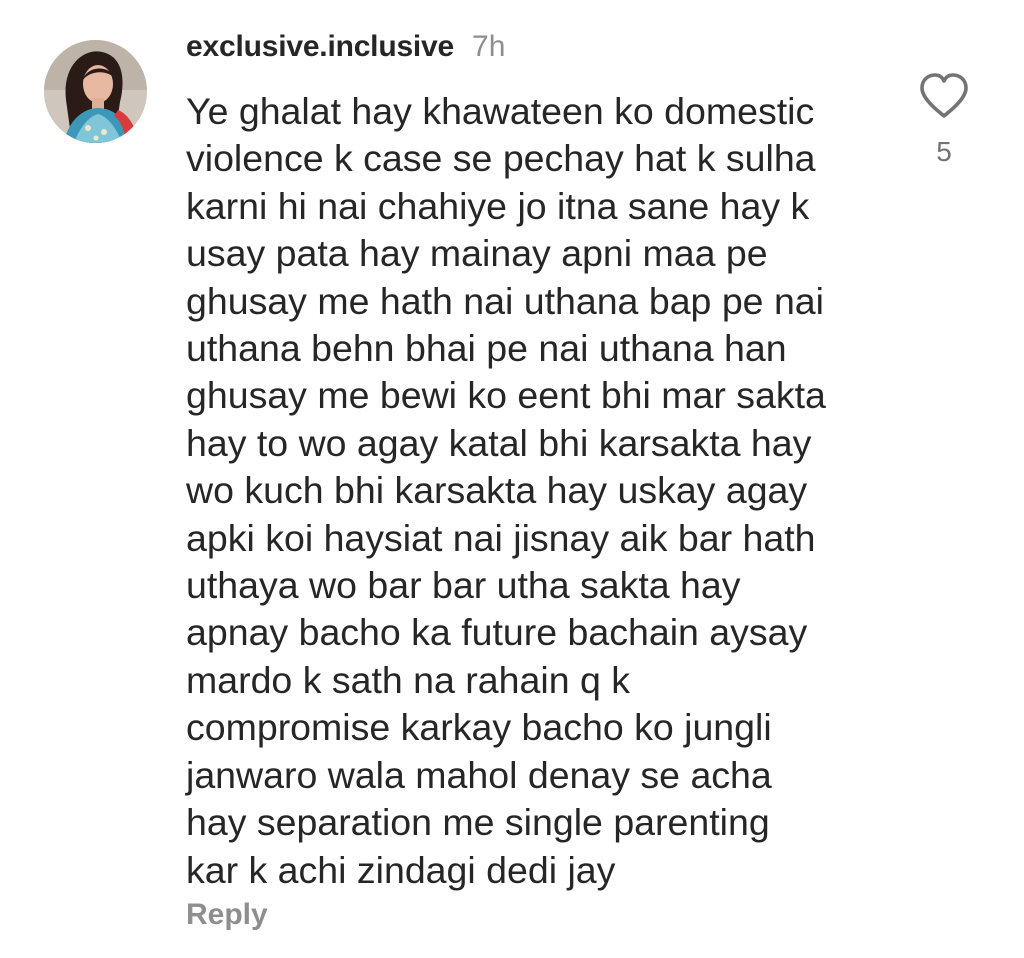 The image size is (1024, 958). Describe the element at coordinates (478, 822) in the screenshot. I see `comment-text-line: hay separation me single parenting` at that location.